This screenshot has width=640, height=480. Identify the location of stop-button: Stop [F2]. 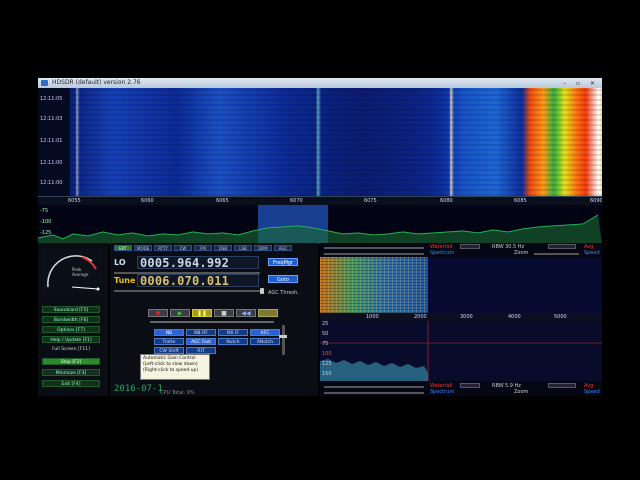
(71, 361).